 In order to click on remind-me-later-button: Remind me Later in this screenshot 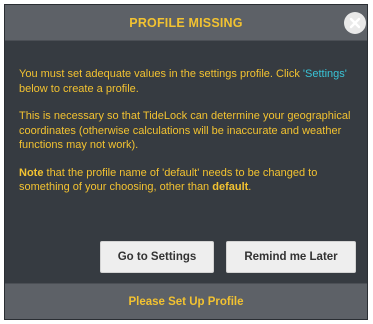, I will do `click(291, 257)`.